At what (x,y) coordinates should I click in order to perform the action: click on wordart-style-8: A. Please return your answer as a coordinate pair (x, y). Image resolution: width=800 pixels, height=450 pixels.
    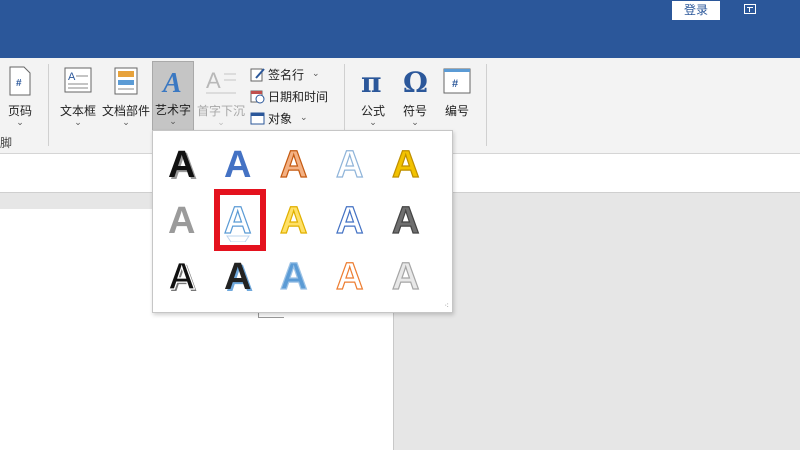
    Looking at the image, I should click on (294, 219).